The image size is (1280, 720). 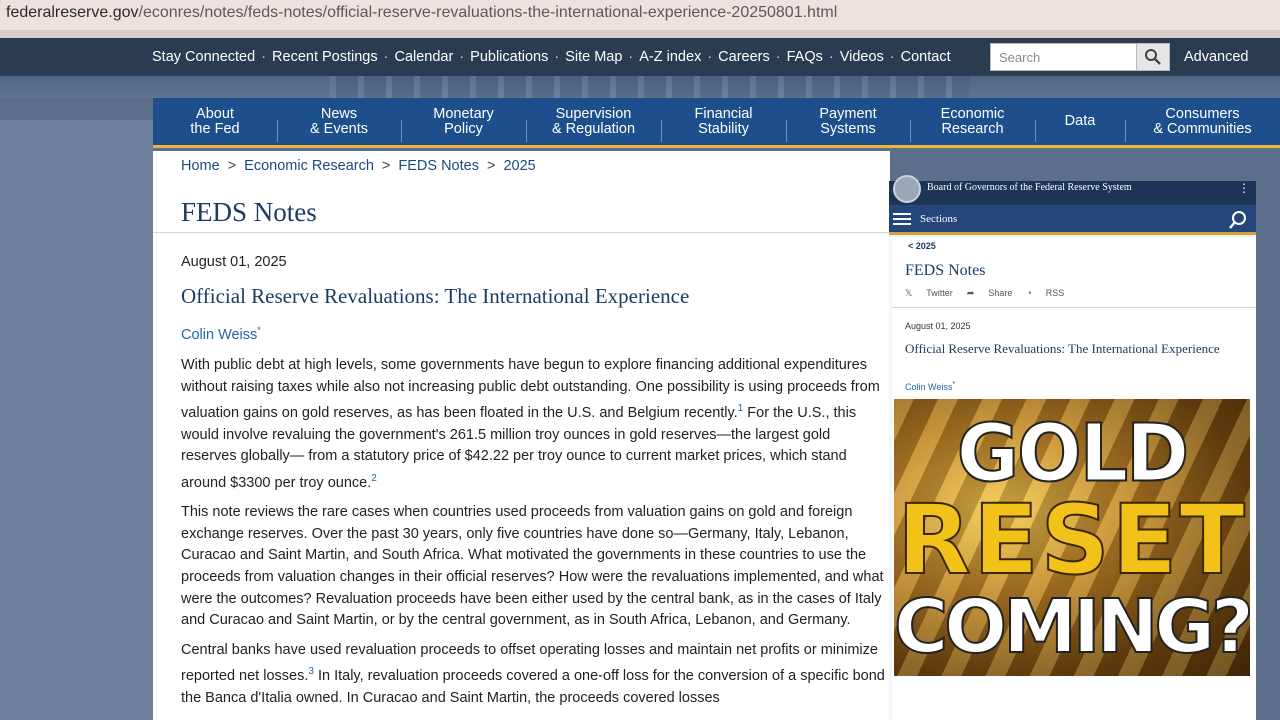 I want to click on nav-label-line2: the Fed, so click(x=215, y=128).